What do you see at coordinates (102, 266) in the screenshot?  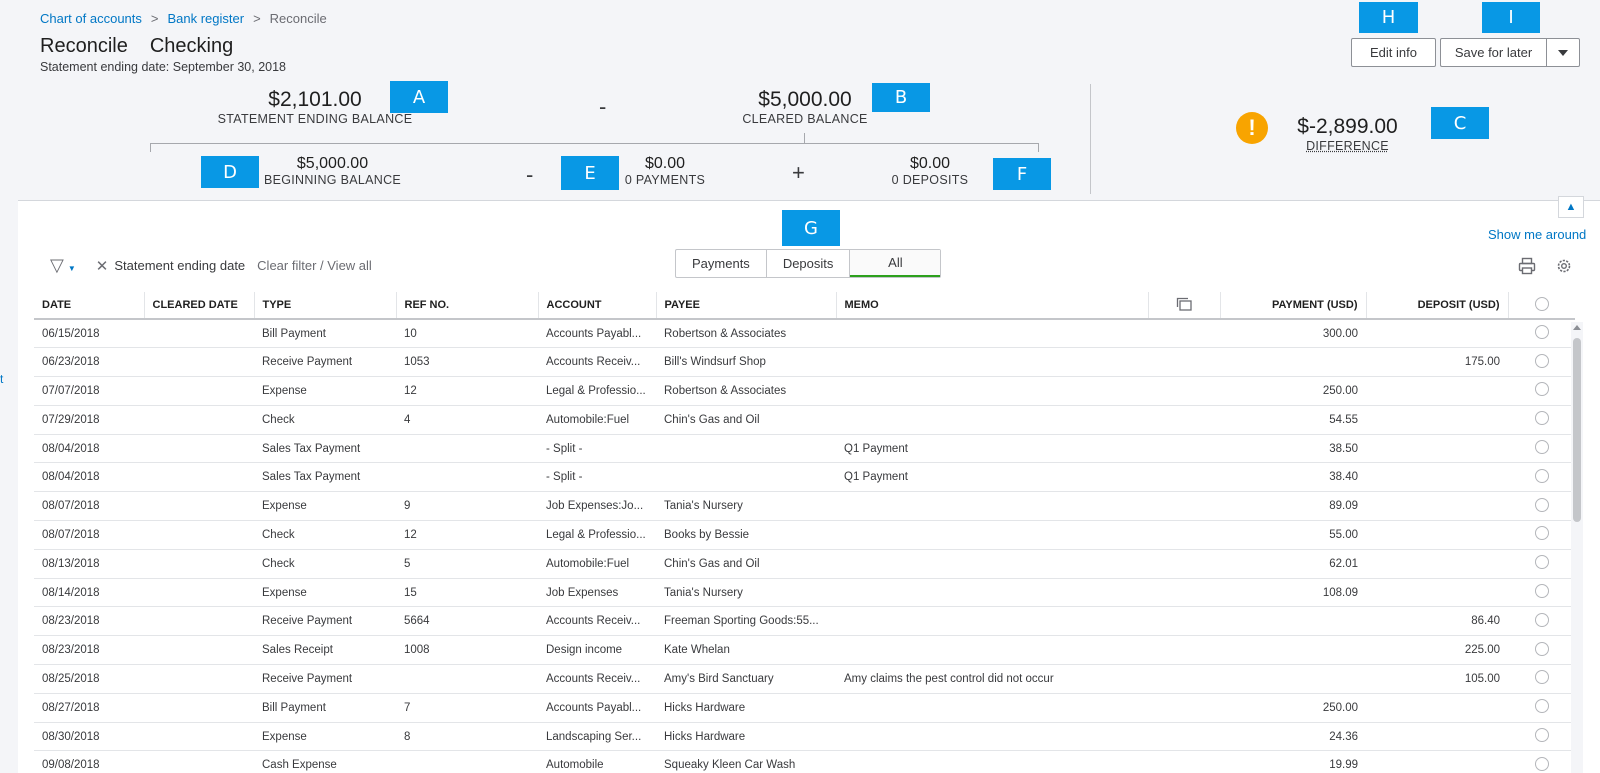 I see `close-icon: ✕` at bounding box center [102, 266].